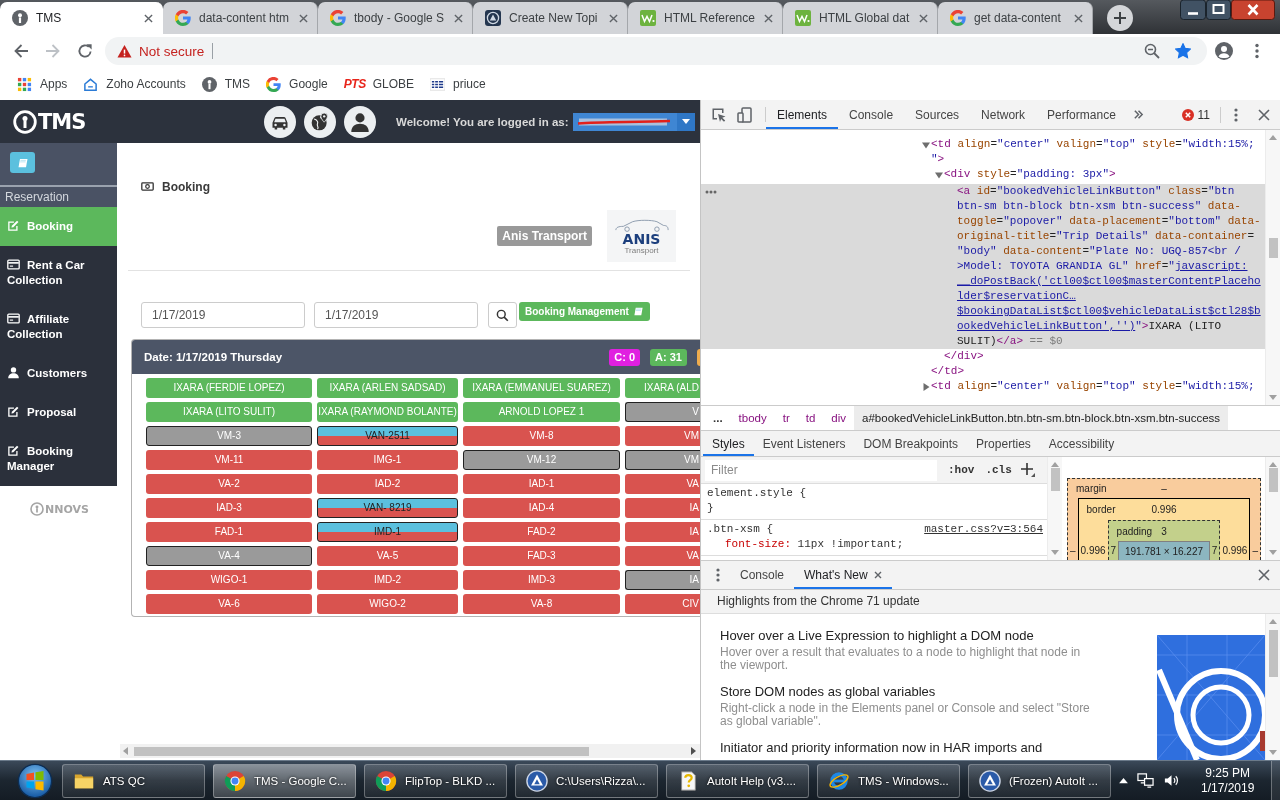 Image resolution: width=1280 pixels, height=800 pixels. Describe the element at coordinates (320, 121) in the screenshot. I see `map-button` at that location.